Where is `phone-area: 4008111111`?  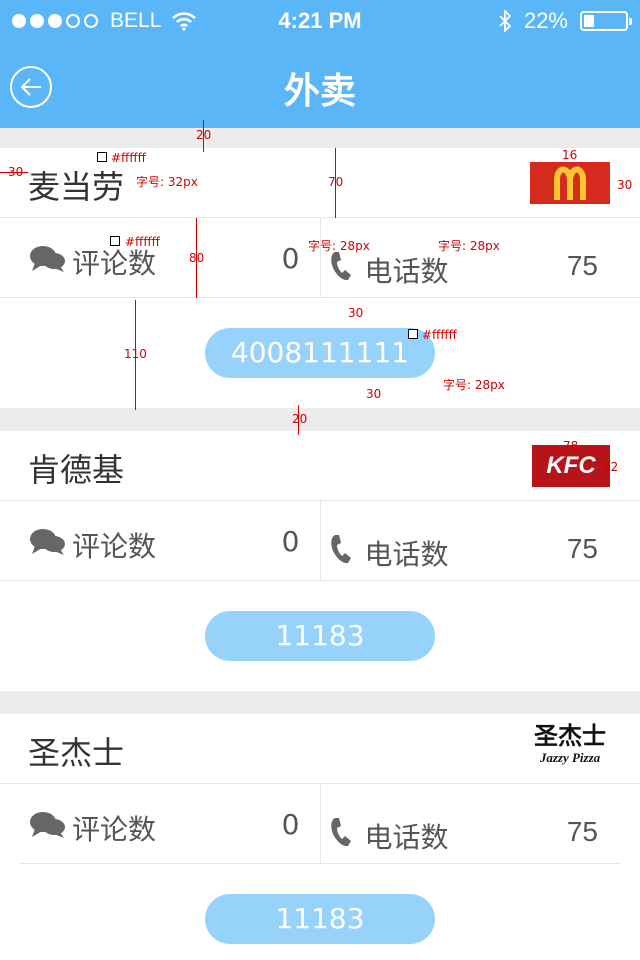 phone-area: 4008111111 is located at coordinates (320, 353).